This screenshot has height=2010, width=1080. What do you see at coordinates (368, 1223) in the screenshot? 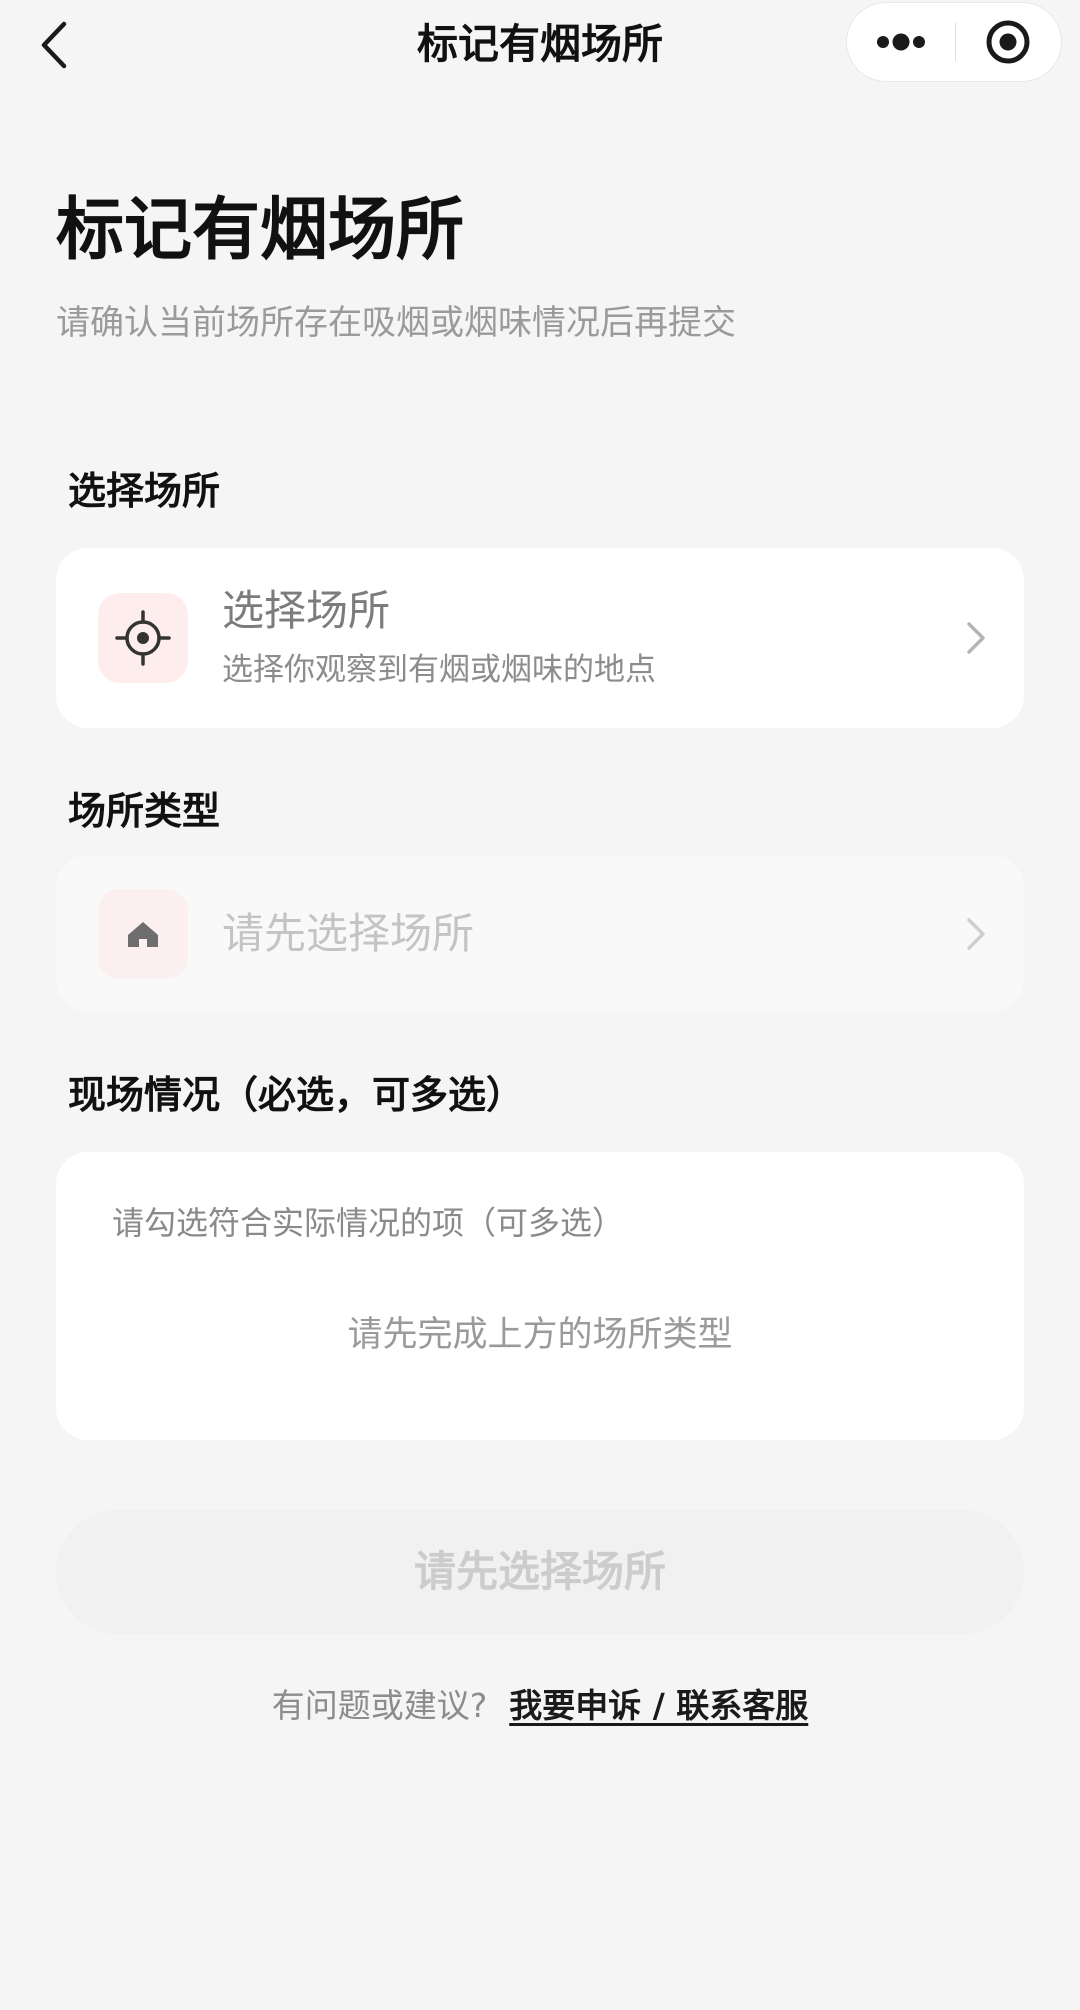
I see `condition-hint: 请勾选符合实际情况的项（可多选）` at bounding box center [368, 1223].